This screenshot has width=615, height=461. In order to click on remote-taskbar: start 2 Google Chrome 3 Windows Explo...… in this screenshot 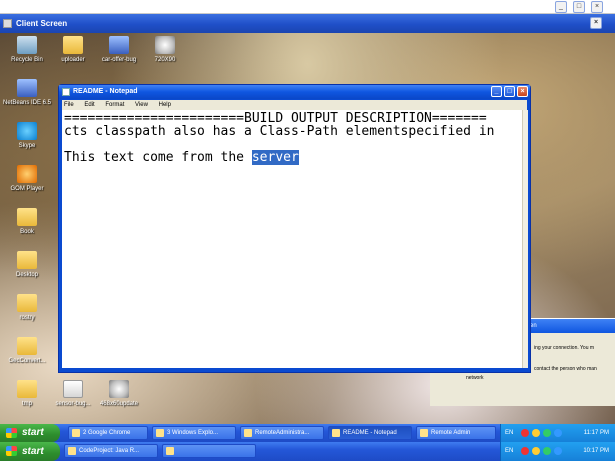, I will do `click(307, 433)`.